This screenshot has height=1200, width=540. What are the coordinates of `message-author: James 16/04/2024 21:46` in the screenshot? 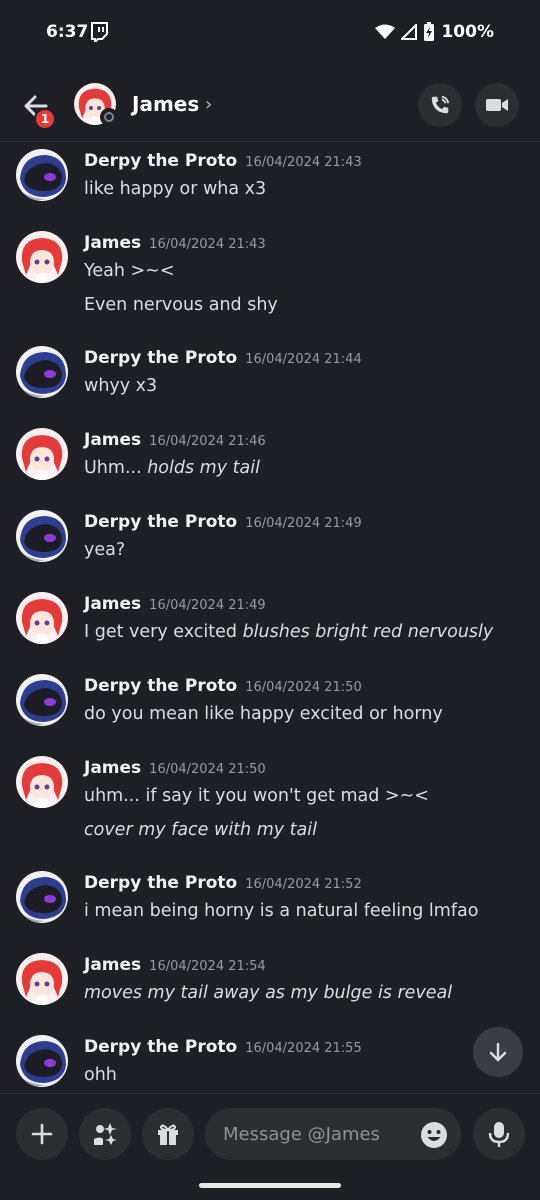 It's located at (175, 440).